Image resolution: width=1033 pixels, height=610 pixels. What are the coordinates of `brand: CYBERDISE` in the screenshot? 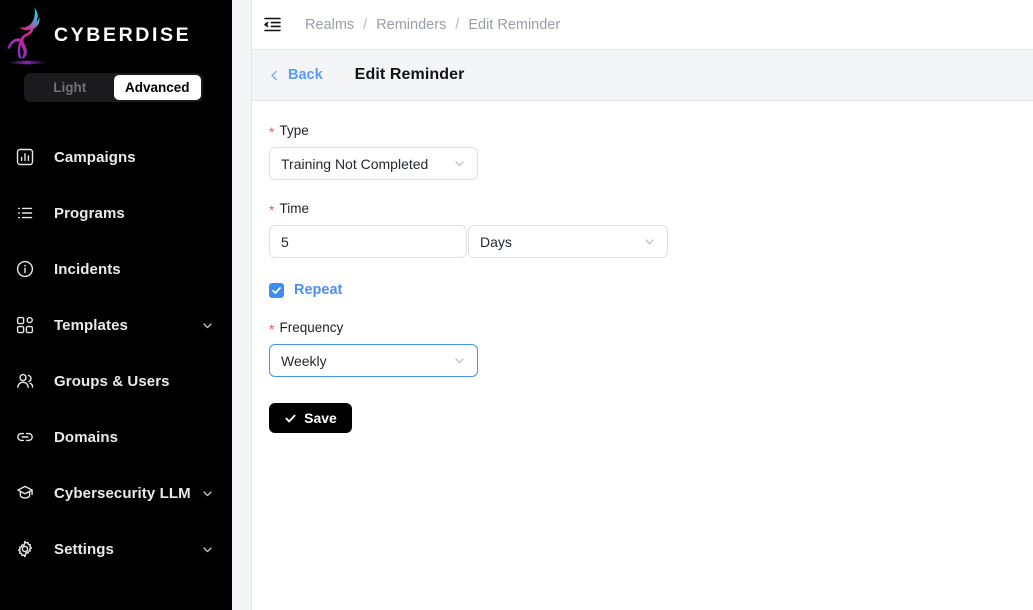 It's located at (116, 35).